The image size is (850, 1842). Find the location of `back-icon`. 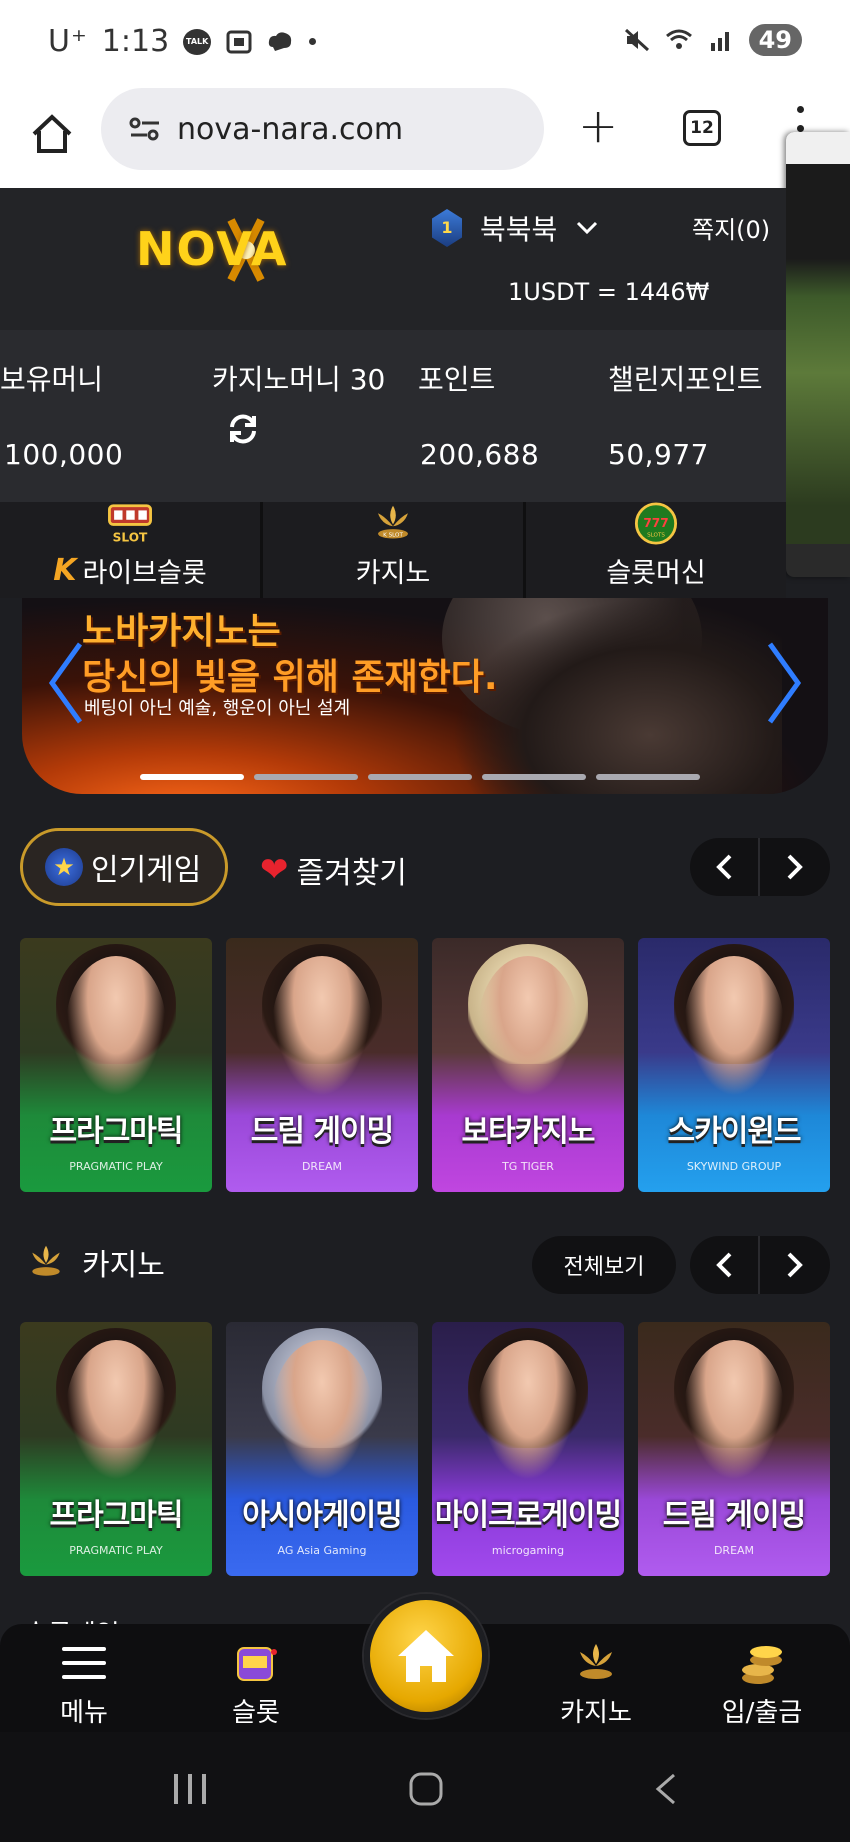

back-icon is located at coordinates (666, 1789).